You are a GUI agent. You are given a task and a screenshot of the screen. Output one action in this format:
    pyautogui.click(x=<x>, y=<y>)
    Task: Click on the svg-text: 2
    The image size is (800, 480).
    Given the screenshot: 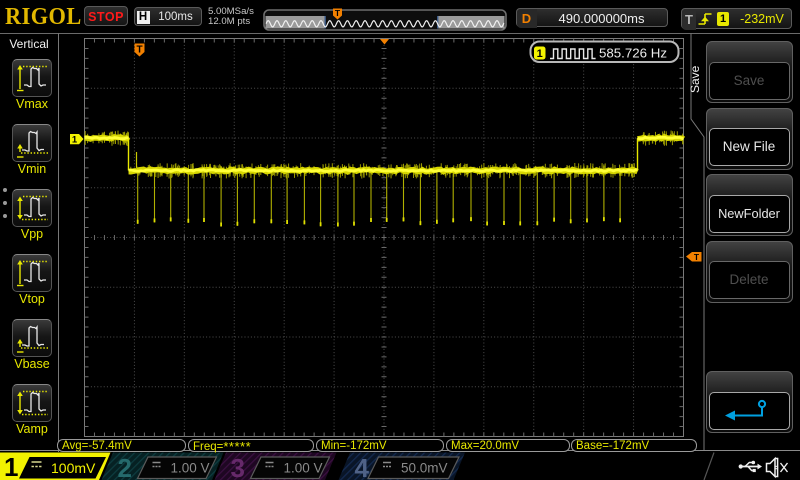 What is the action you would take?
    pyautogui.click(x=125, y=466)
    